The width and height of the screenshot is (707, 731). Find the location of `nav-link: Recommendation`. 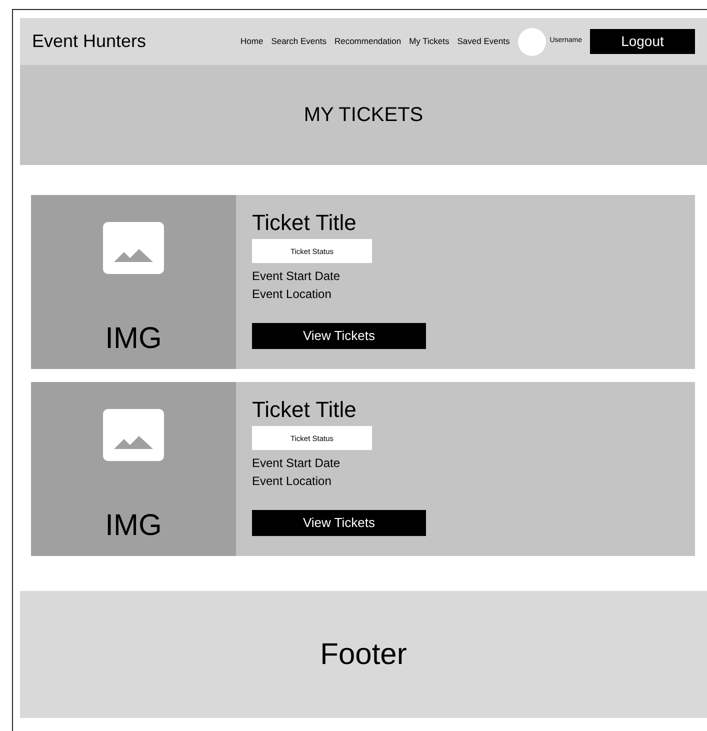

nav-link: Recommendation is located at coordinates (368, 41).